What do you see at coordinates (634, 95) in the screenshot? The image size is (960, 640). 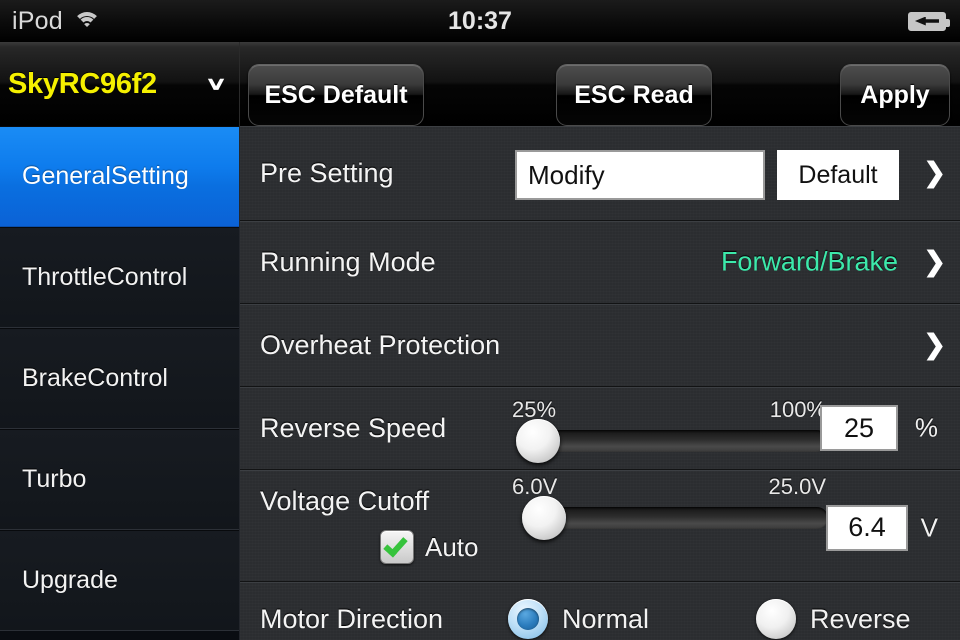 I see `esc-read-button: ESC Read` at bounding box center [634, 95].